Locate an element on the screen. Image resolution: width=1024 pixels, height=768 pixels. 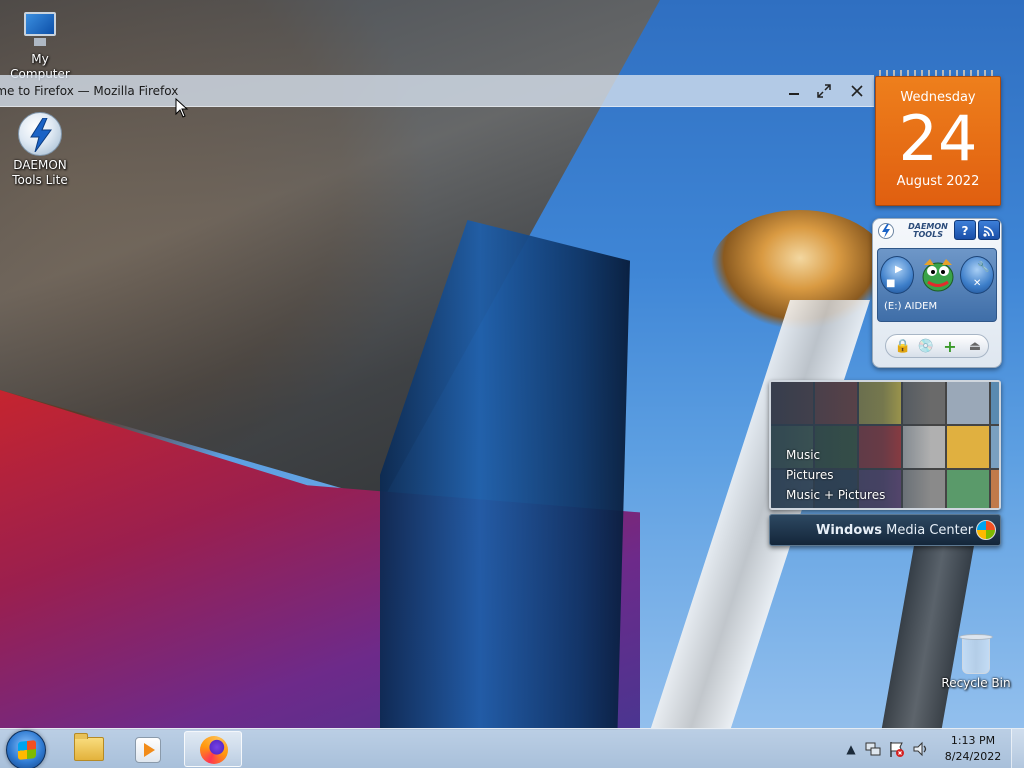
desktop-icon-daemon-tools: DAEMON Tools Lite is located at coordinates (40, 150).